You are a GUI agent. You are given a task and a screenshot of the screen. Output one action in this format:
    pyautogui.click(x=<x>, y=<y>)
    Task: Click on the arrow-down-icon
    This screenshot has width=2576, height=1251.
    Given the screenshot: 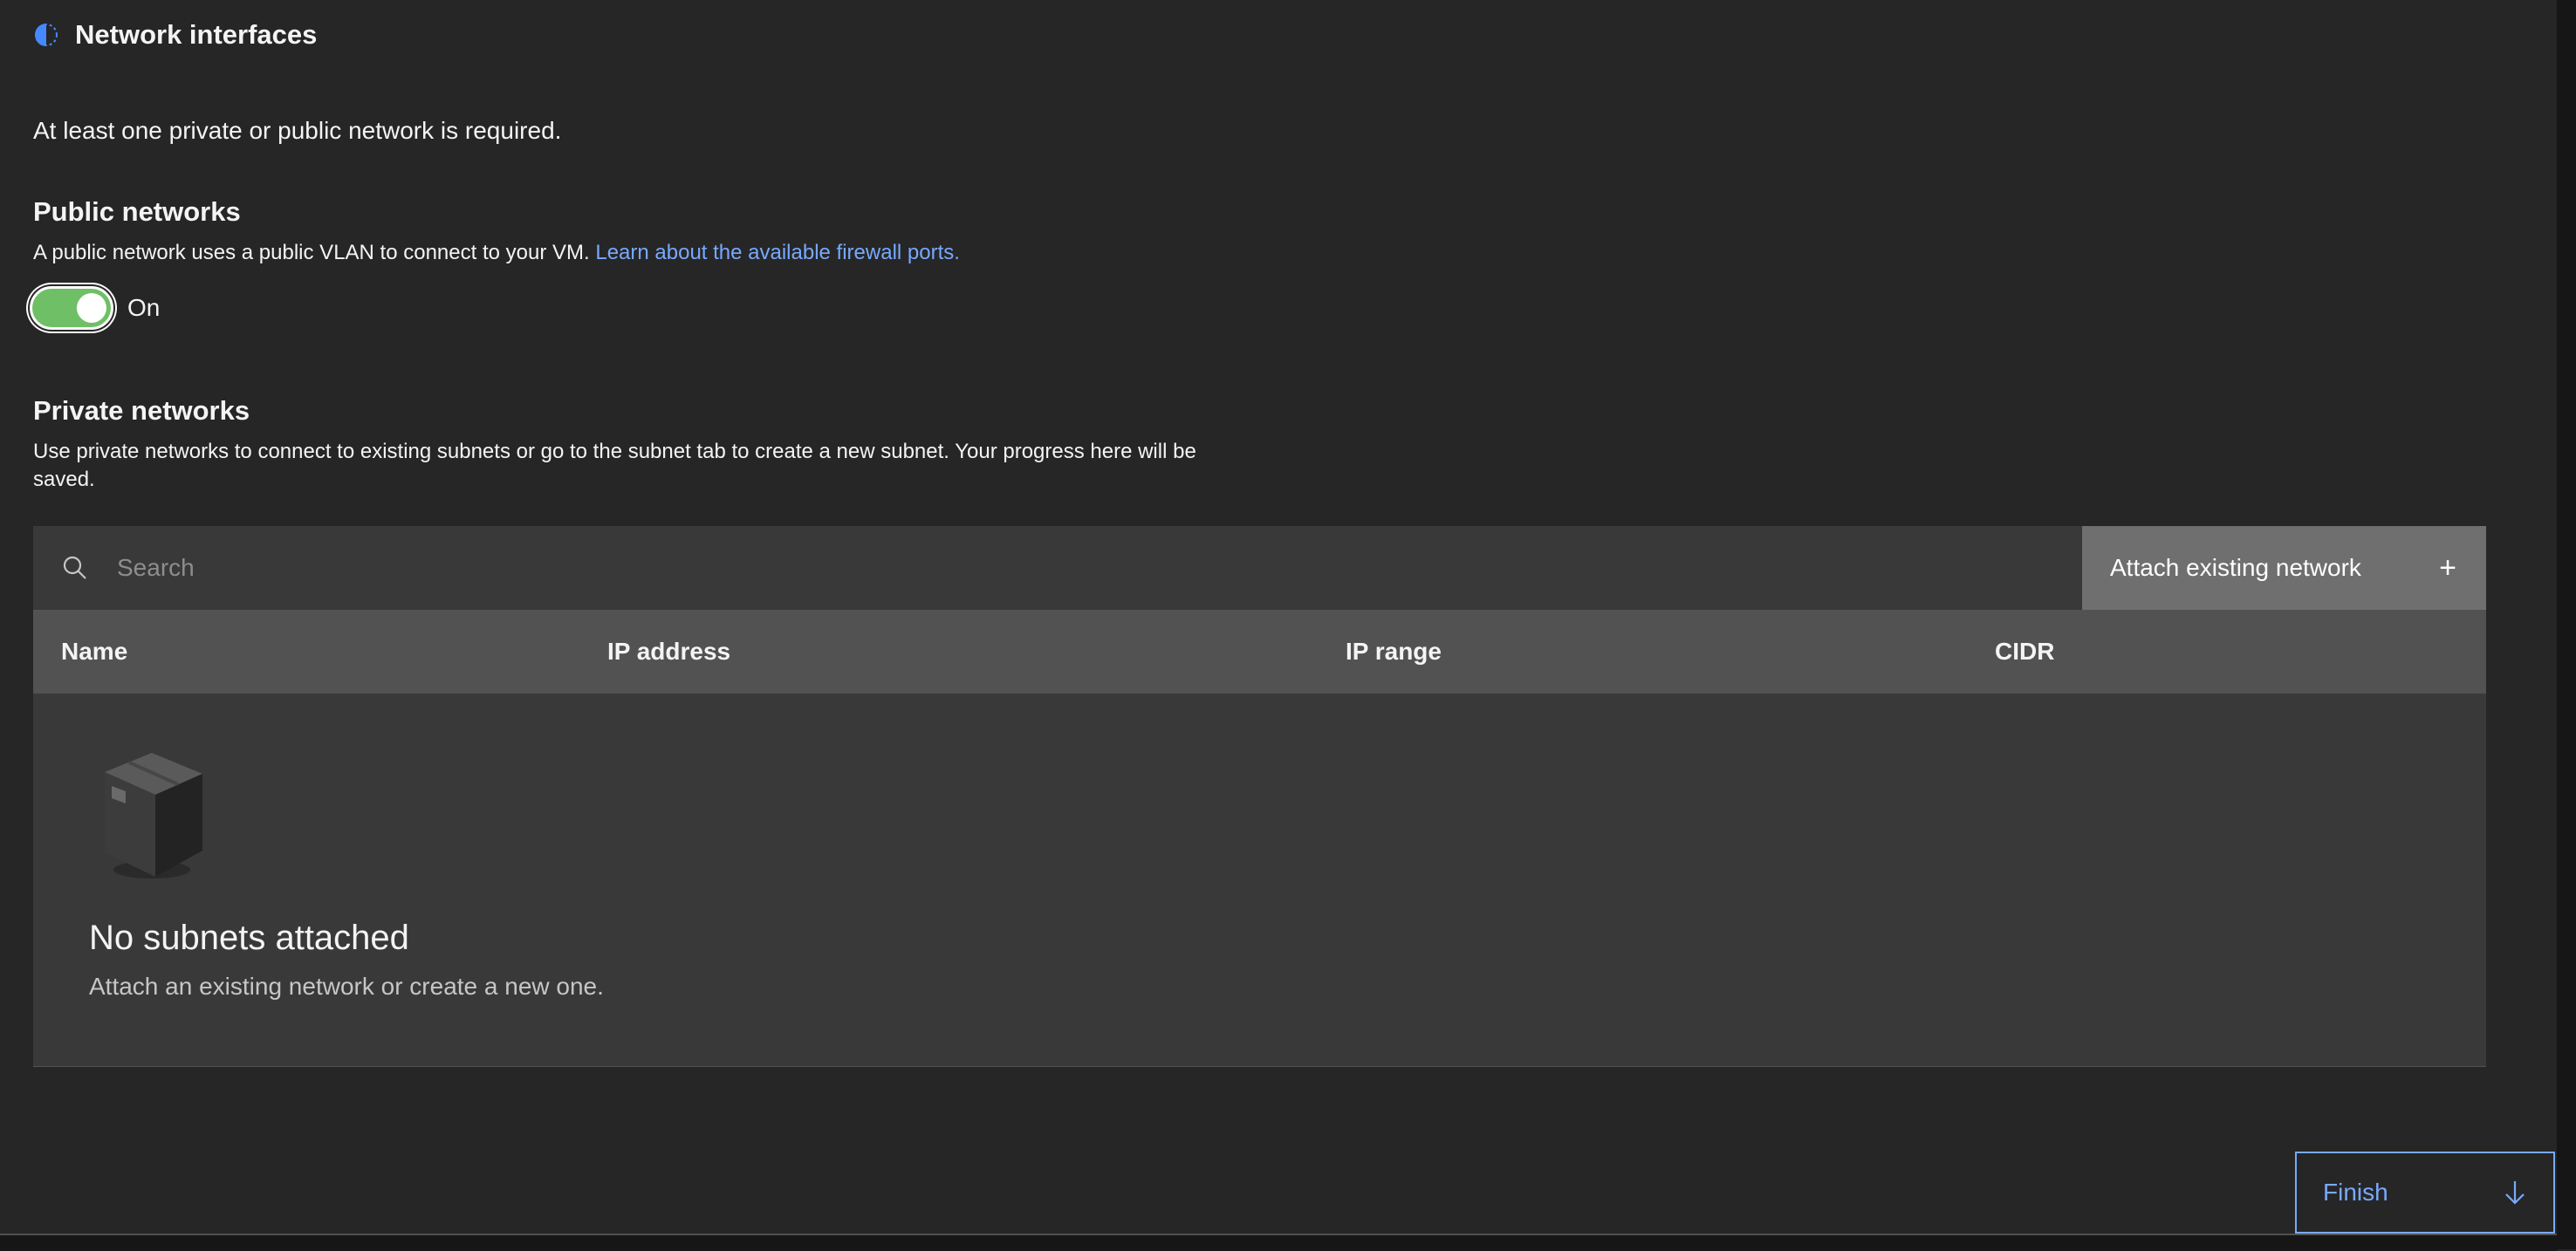 What is the action you would take?
    pyautogui.click(x=2515, y=1193)
    